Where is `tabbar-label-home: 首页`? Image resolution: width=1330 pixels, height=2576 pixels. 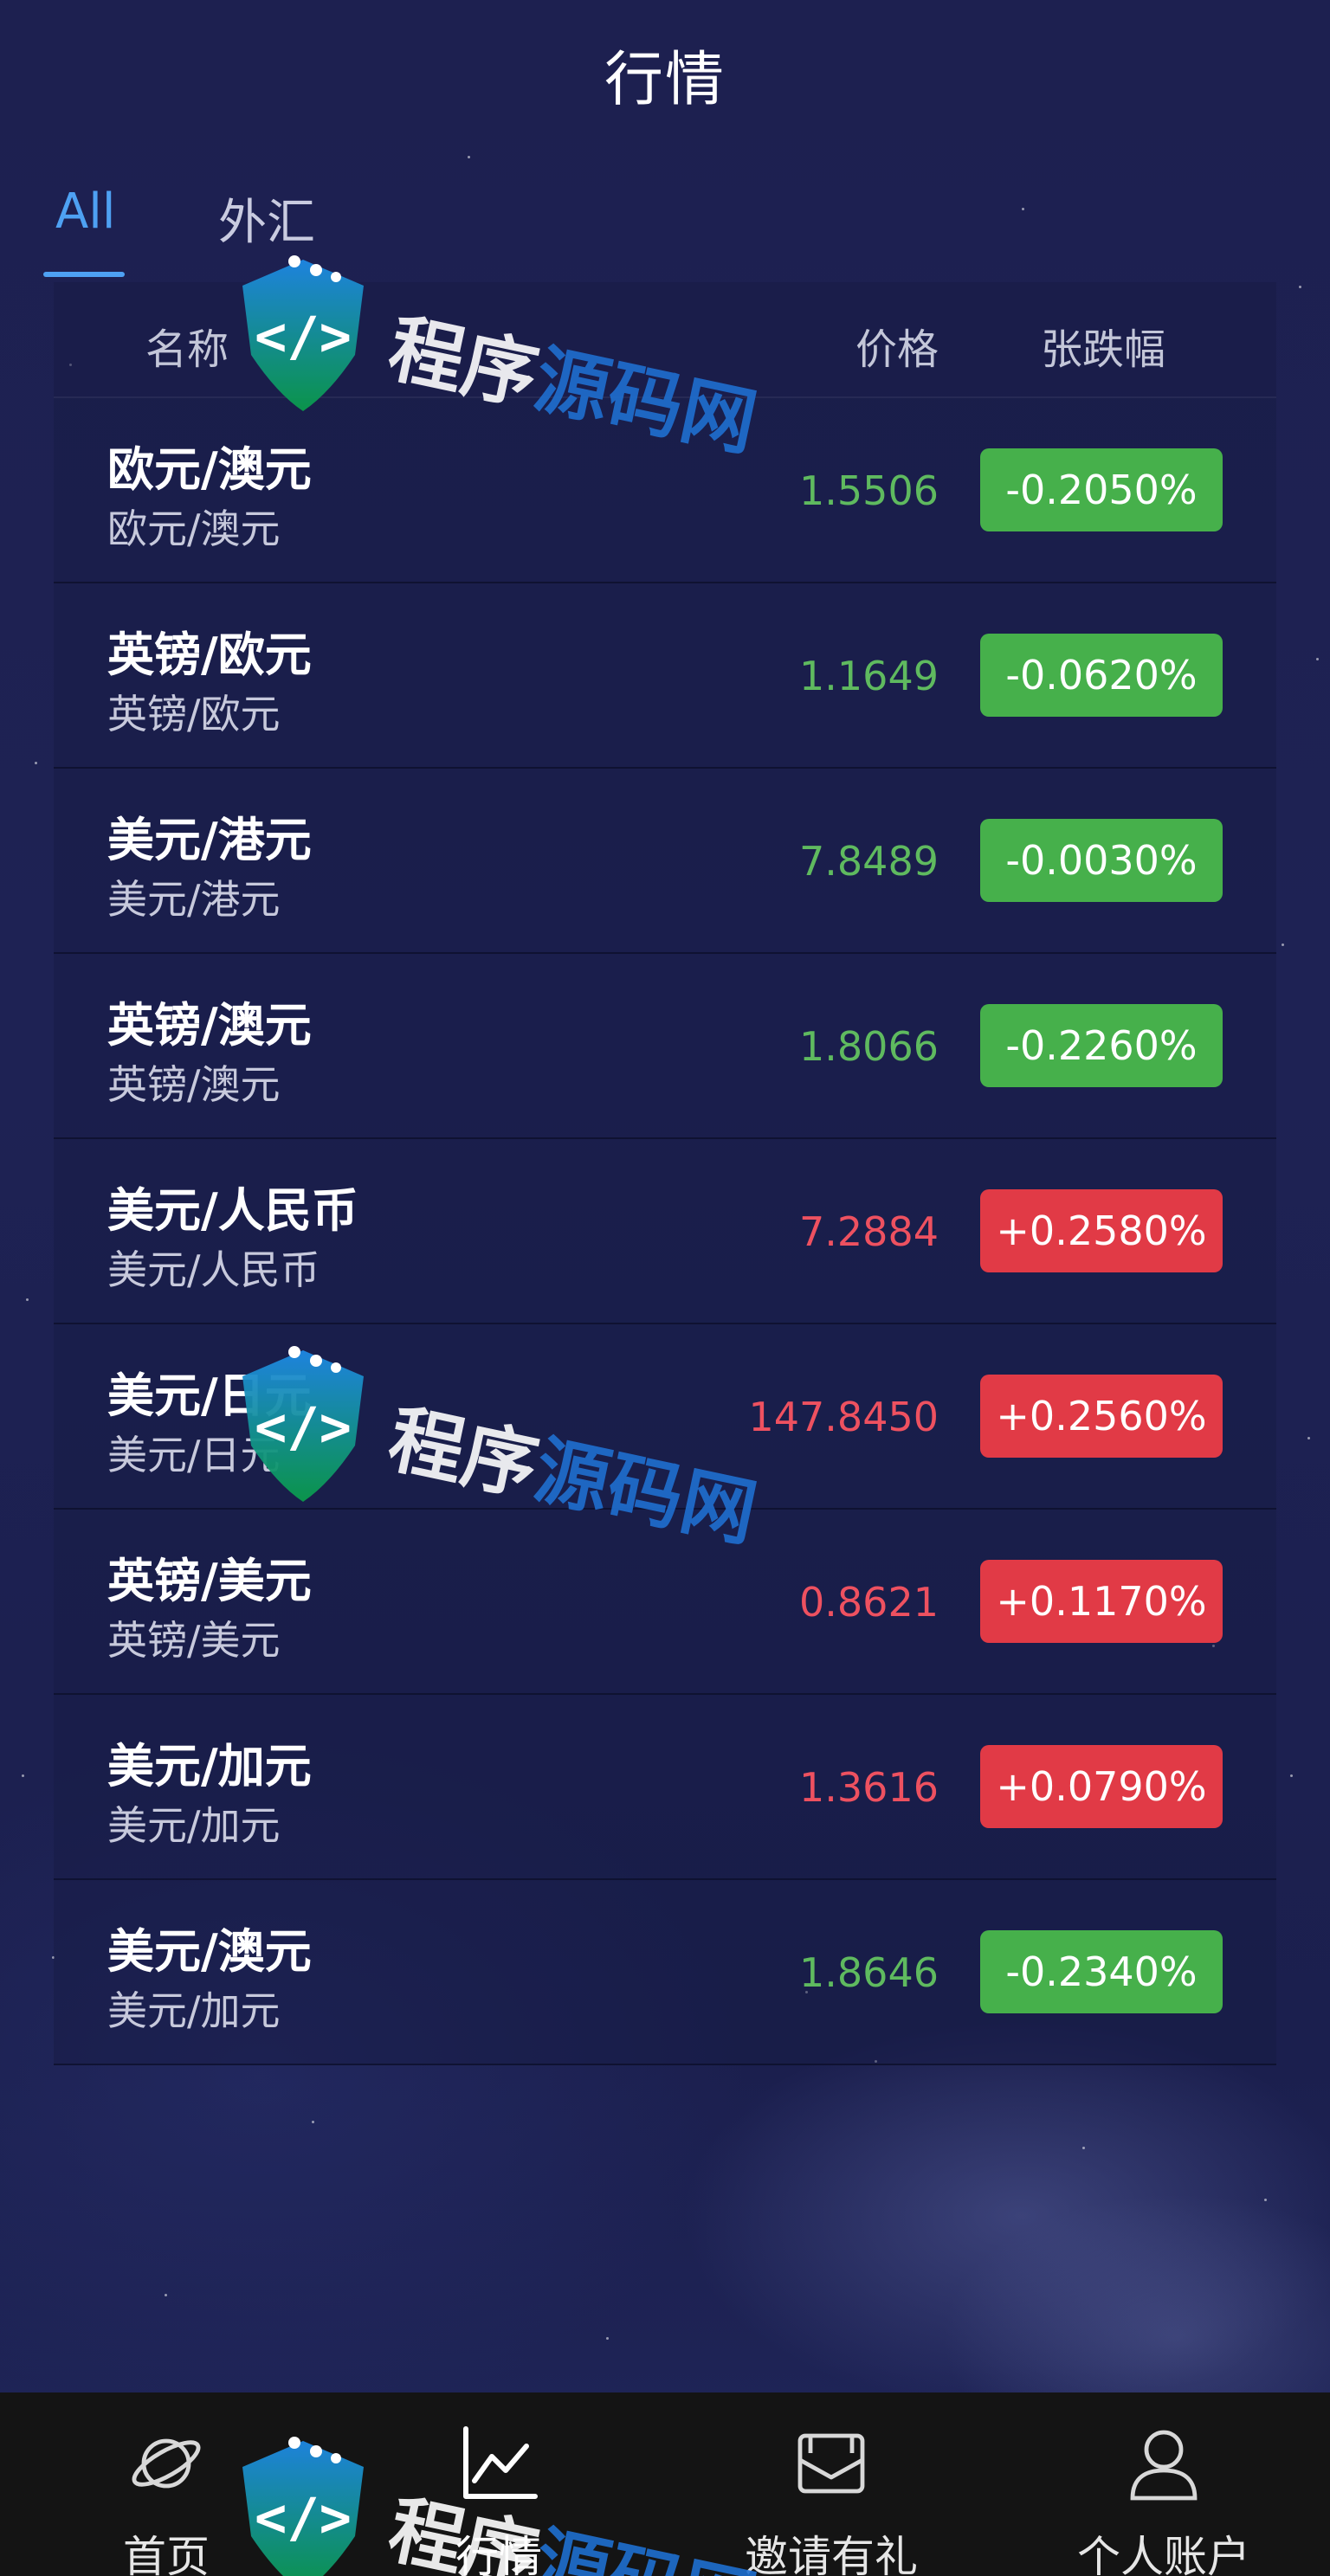 tabbar-label-home: 首页 is located at coordinates (166, 2554).